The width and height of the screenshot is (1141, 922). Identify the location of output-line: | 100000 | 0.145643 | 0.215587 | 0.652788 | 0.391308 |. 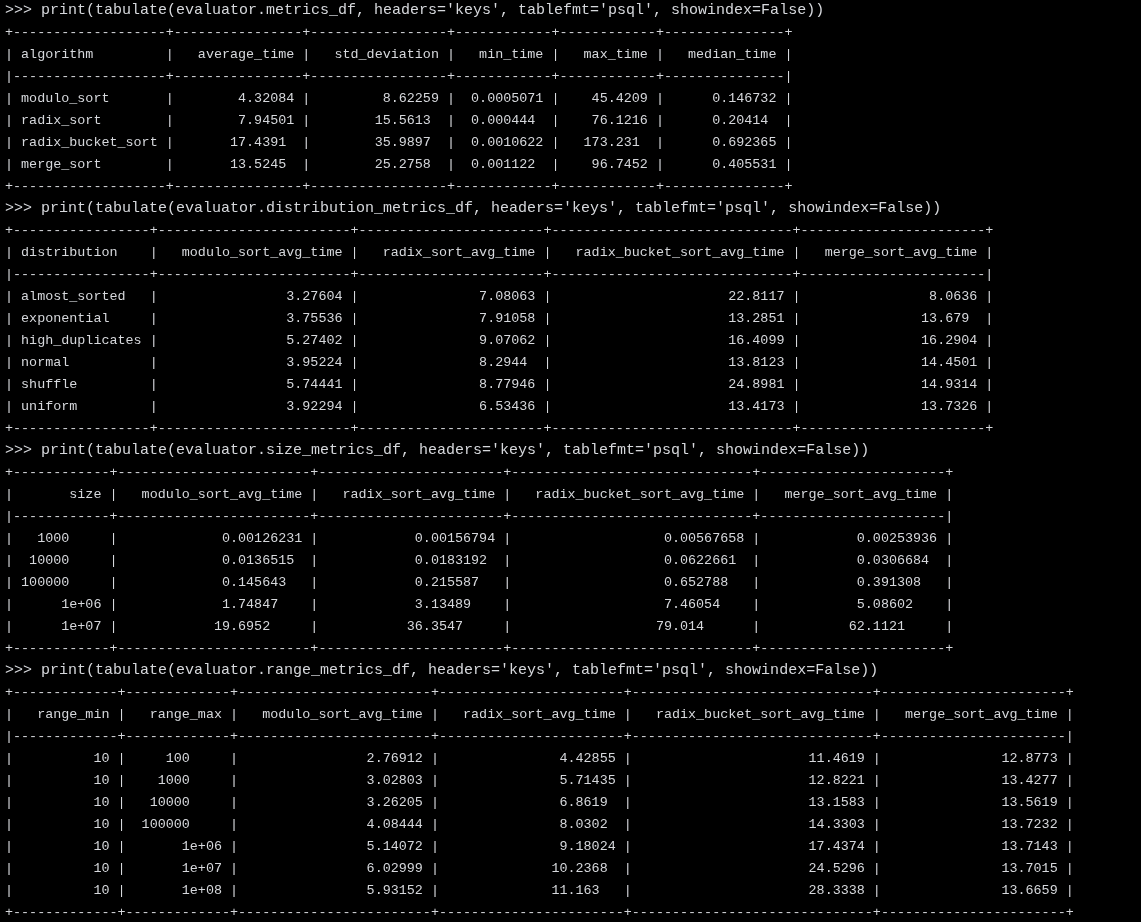
(479, 583).